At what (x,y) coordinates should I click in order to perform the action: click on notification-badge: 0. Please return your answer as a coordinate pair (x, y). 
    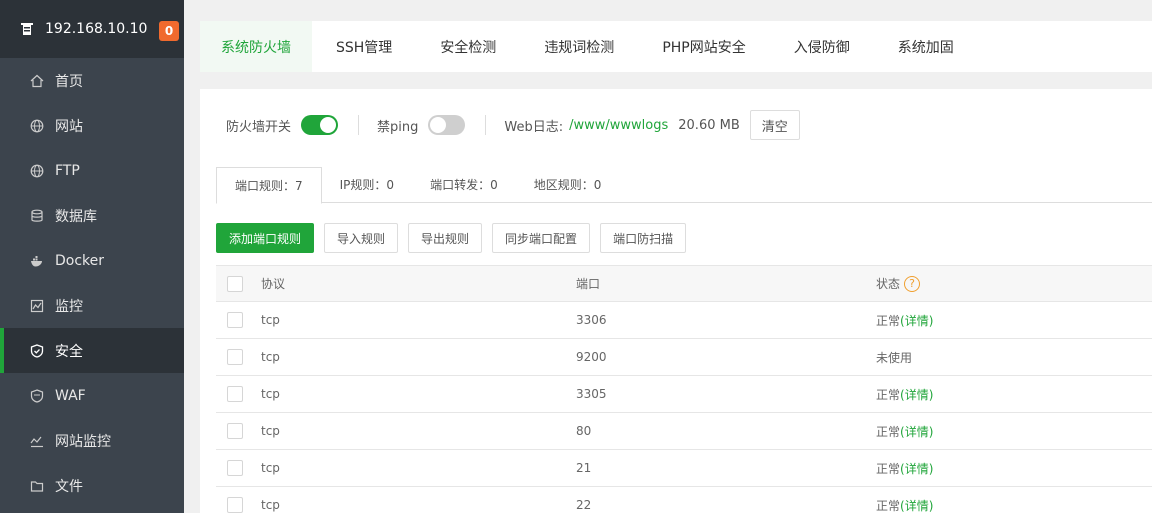
    Looking at the image, I should click on (169, 31).